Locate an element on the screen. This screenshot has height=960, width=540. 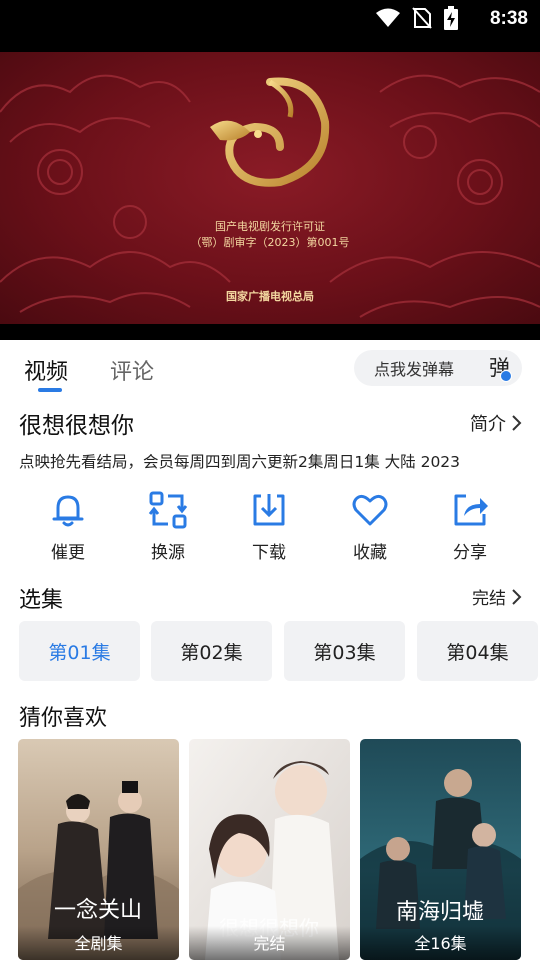
license-organization: 国家广播电视总局 is located at coordinates (270, 296).